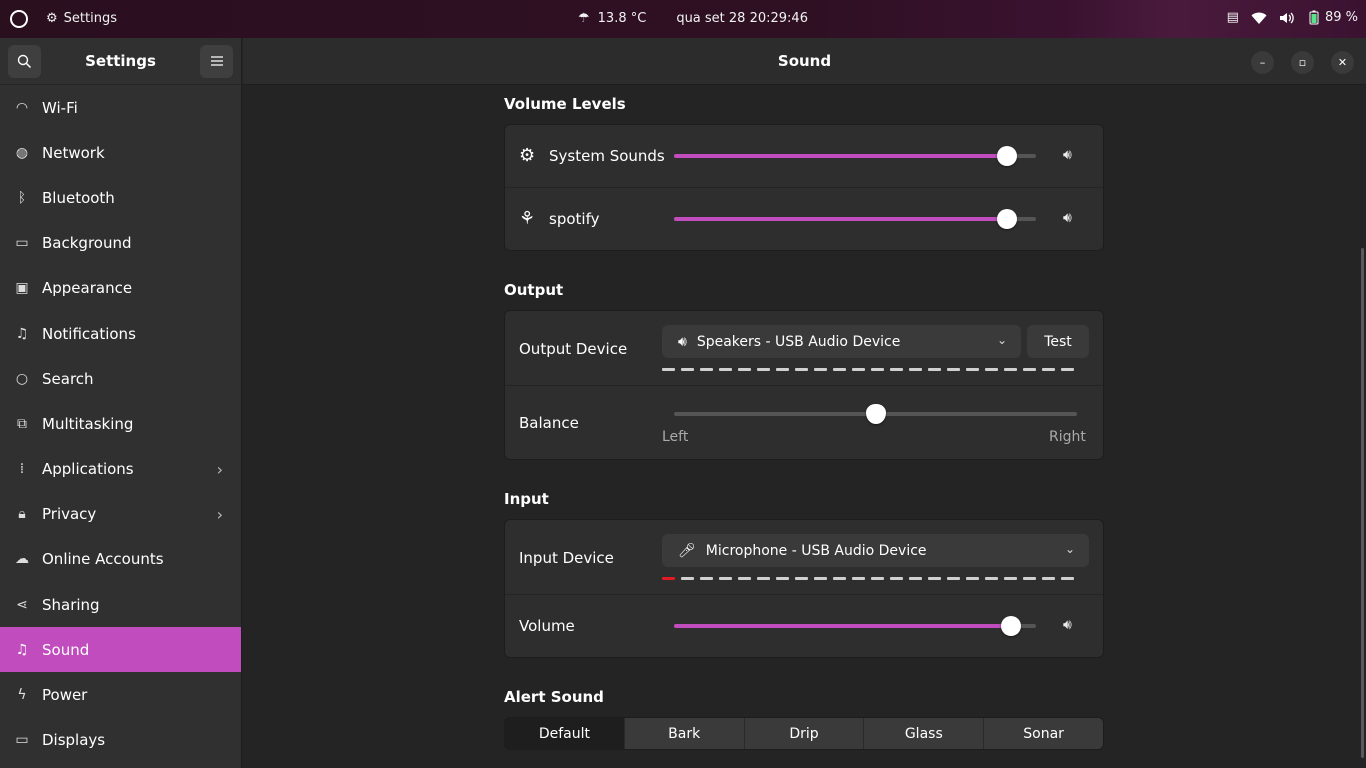 The height and width of the screenshot is (768, 1366). What do you see at coordinates (554, 697) in the screenshot?
I see `alert-sound-title: Alert Sound` at bounding box center [554, 697].